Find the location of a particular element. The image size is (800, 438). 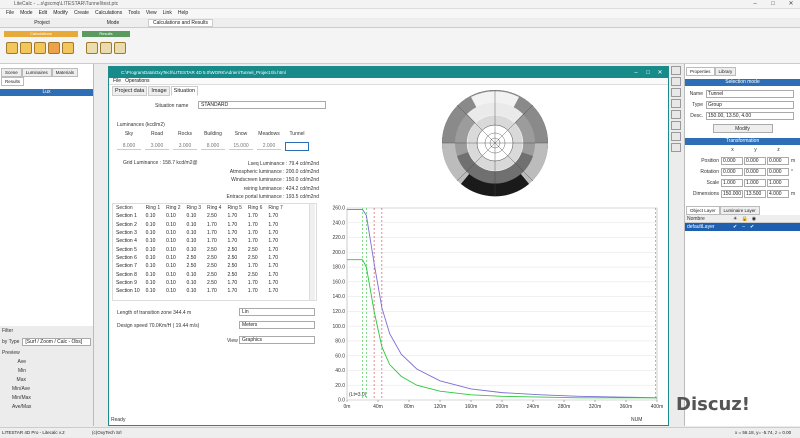

render-tool-icon is located at coordinates (676, 147).